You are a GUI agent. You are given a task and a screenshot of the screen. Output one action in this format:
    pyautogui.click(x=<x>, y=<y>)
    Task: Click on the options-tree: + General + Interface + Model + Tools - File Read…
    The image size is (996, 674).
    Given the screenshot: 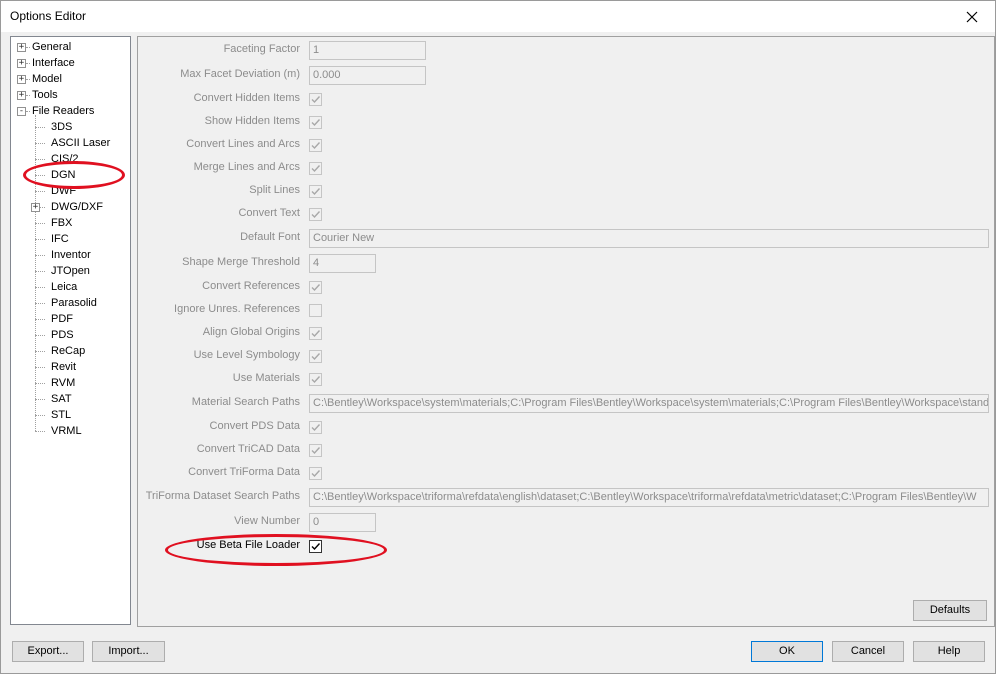 What is the action you would take?
    pyautogui.click(x=70, y=330)
    